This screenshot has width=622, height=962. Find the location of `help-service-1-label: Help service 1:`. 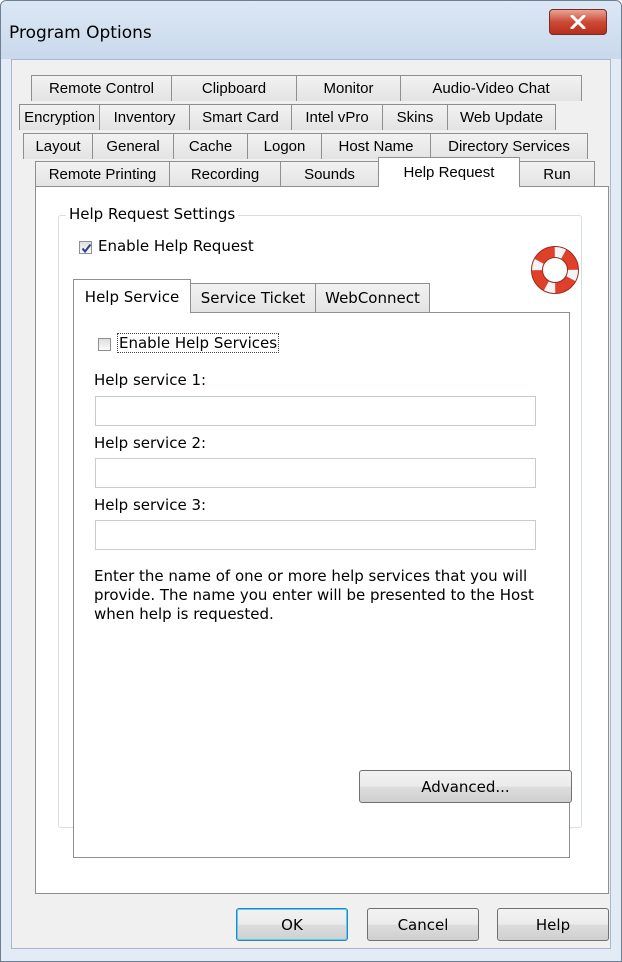

help-service-1-label: Help service 1: is located at coordinates (150, 380).